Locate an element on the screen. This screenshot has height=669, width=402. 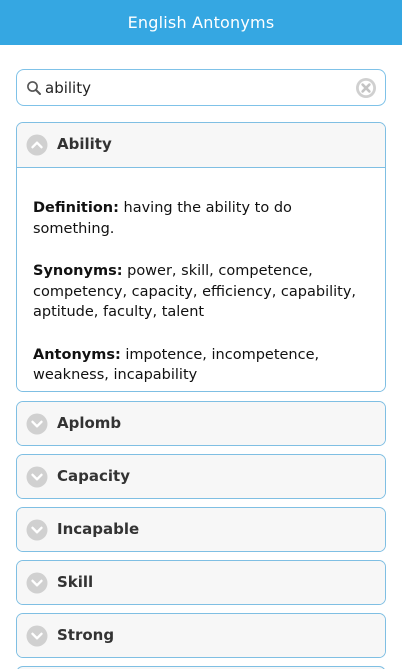
accordion-label: Aplomb is located at coordinates (89, 423).